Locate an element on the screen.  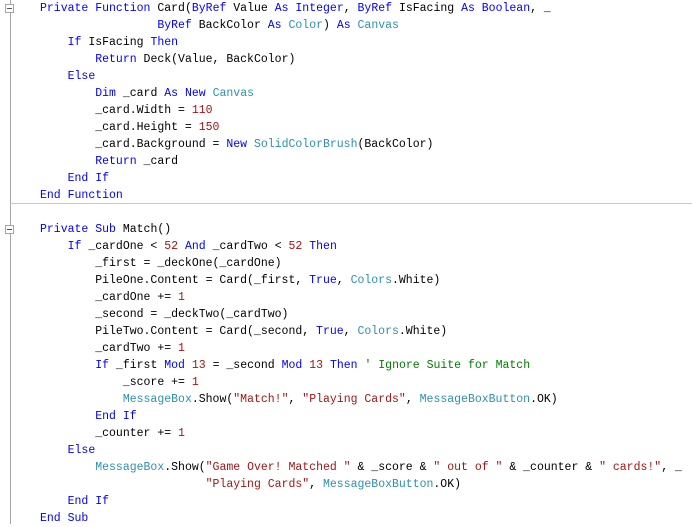
code-text: _card.Height = is located at coordinates (119, 127).